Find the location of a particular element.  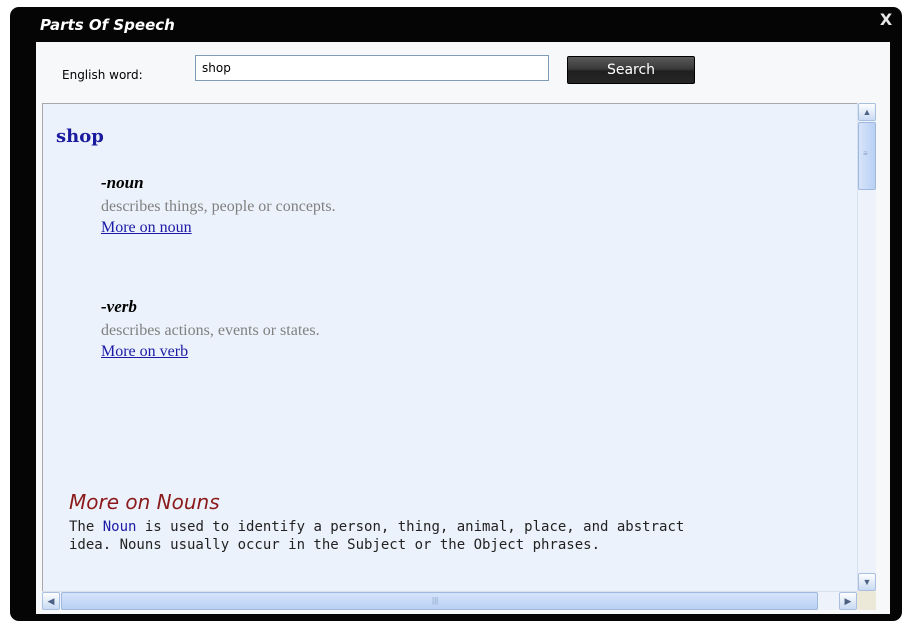

scroll-left-icon: ◀ is located at coordinates (51, 601).